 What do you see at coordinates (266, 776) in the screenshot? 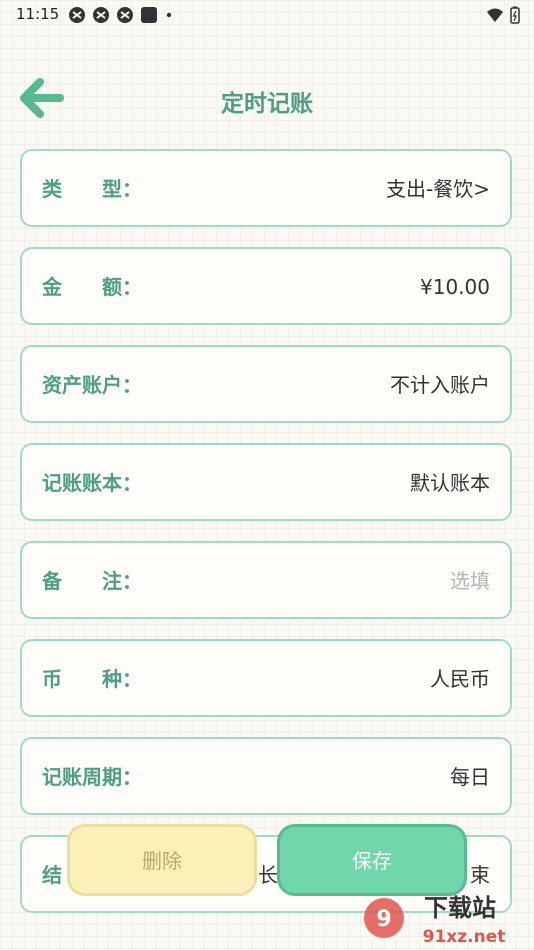
I see `period-row: 记账周期： 每日` at bounding box center [266, 776].